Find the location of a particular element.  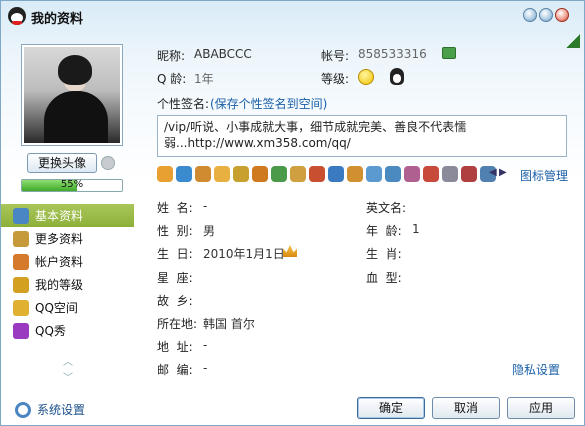

scroll-up-icon: ︿ is located at coordinates (68, 360).